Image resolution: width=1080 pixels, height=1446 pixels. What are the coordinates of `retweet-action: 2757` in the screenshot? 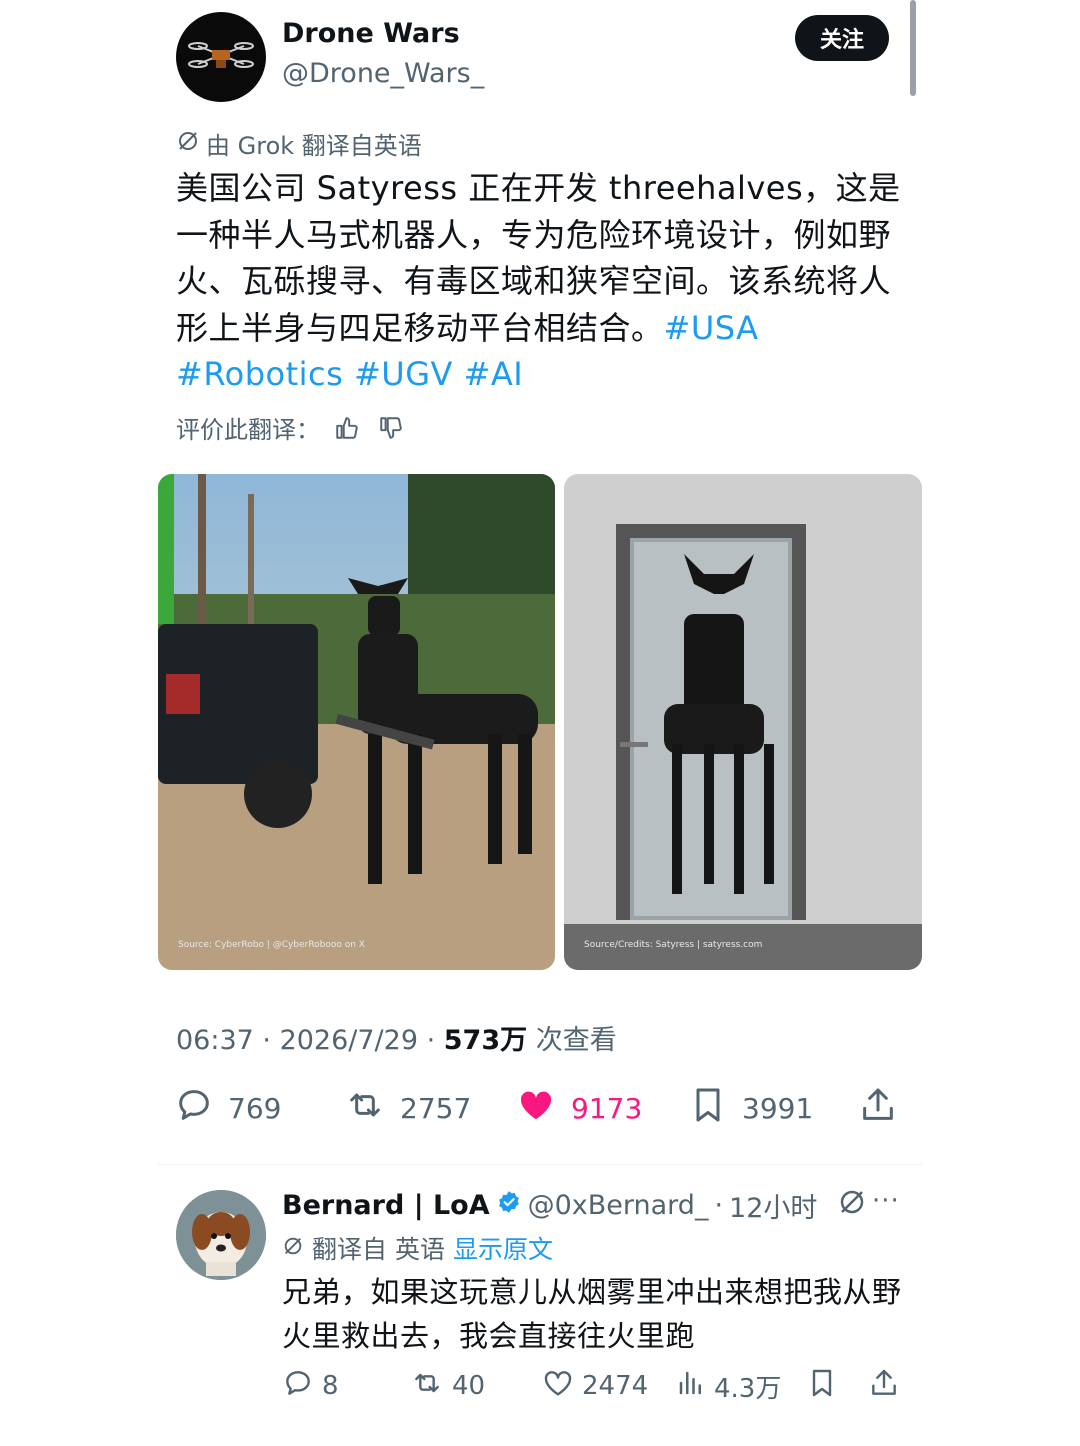 It's located at (407, 1108).